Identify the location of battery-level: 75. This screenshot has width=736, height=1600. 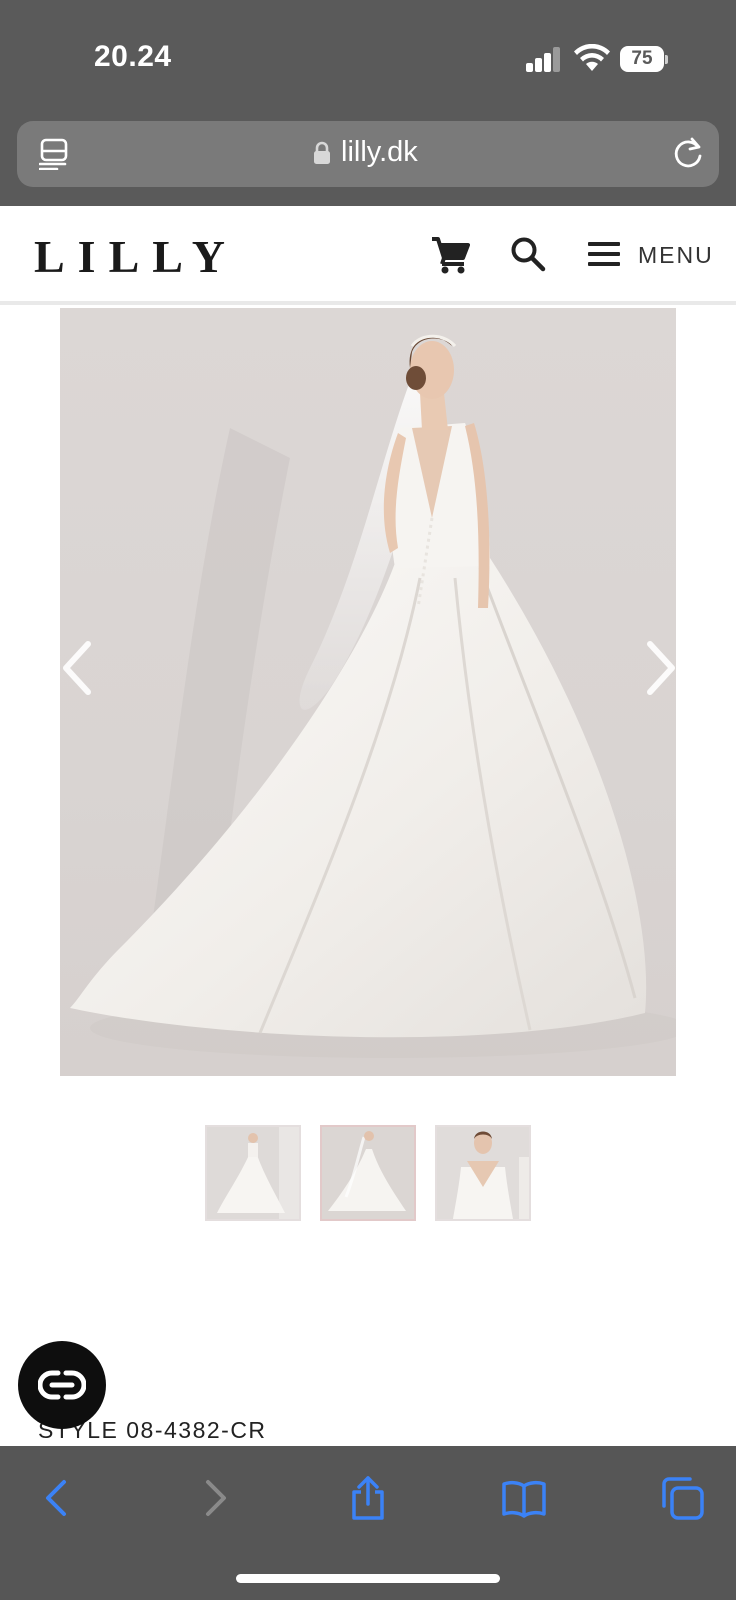
(642, 59).